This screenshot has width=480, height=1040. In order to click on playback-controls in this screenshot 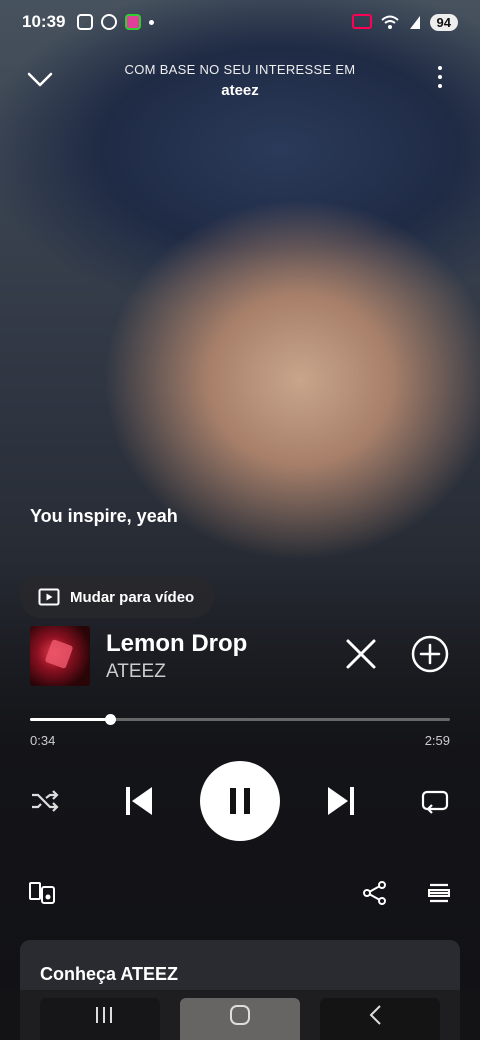, I will do `click(240, 801)`.